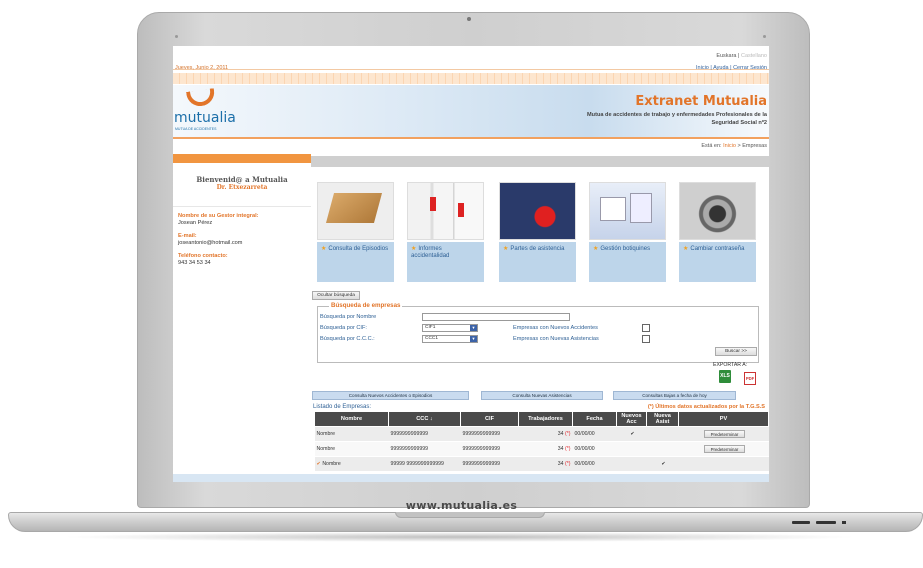 The image size is (923, 568). Describe the element at coordinates (542, 395) in the screenshot. I see `new-assist-button: Consulta Nuevas Asistencias` at that location.